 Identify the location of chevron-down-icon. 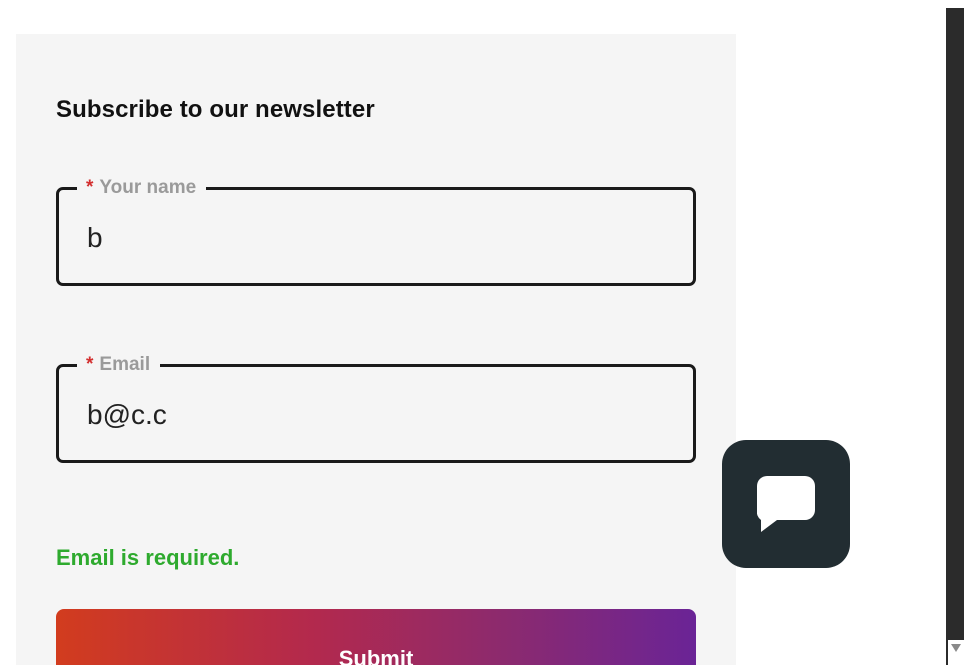
(956, 648).